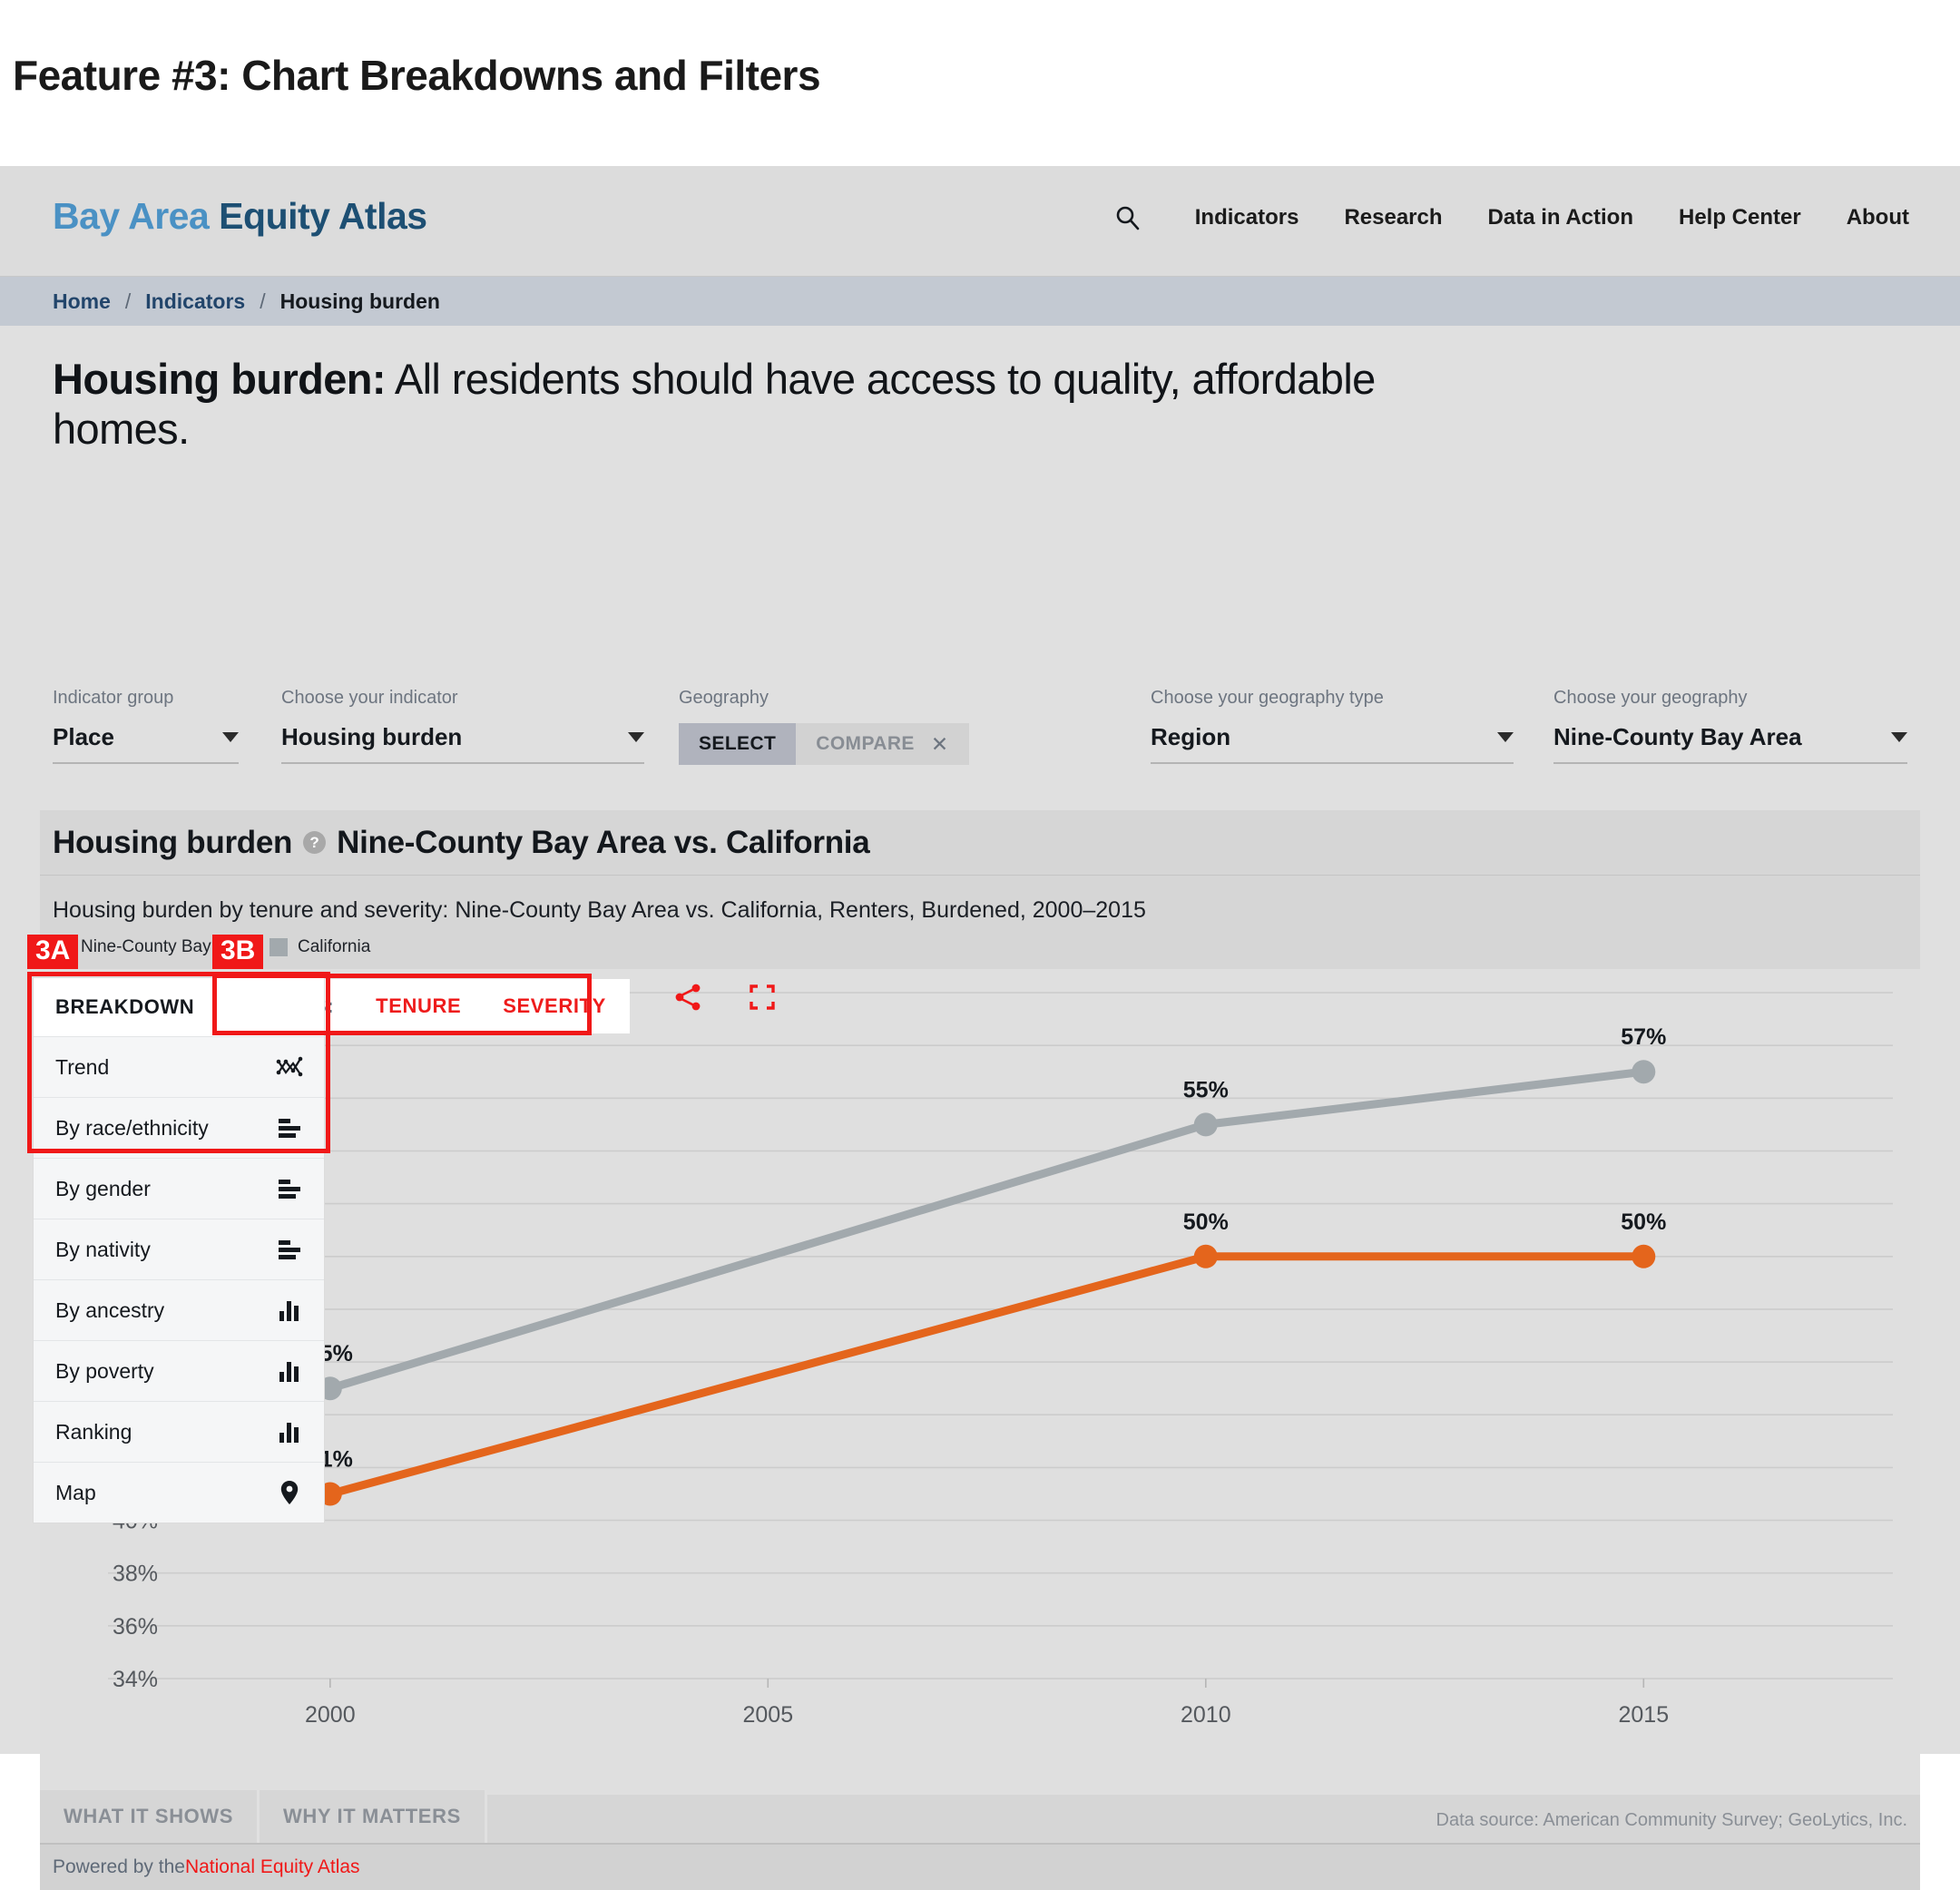 This screenshot has width=1960, height=1890. Describe the element at coordinates (980, 301) in the screenshot. I see `breadcrumb: Home / Indicators / Housing burden` at that location.